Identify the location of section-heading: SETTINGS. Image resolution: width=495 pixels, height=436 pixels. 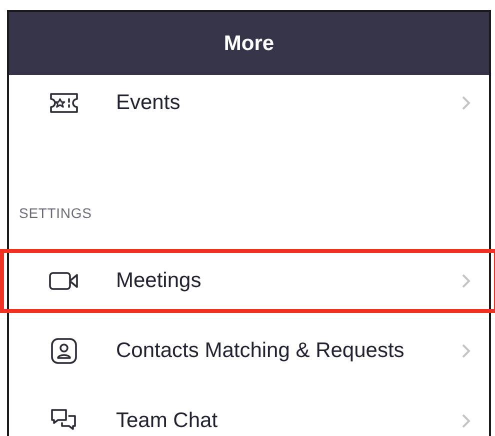
(55, 213).